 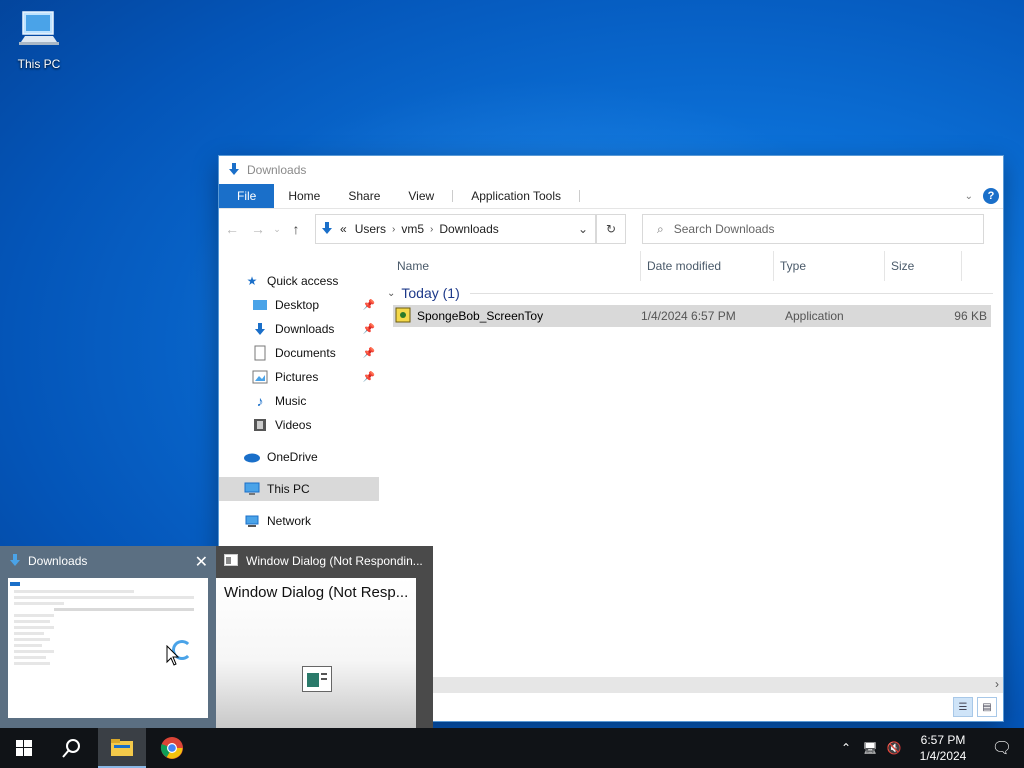 I want to click on network-icon: 🖥, so click(x=870, y=748).